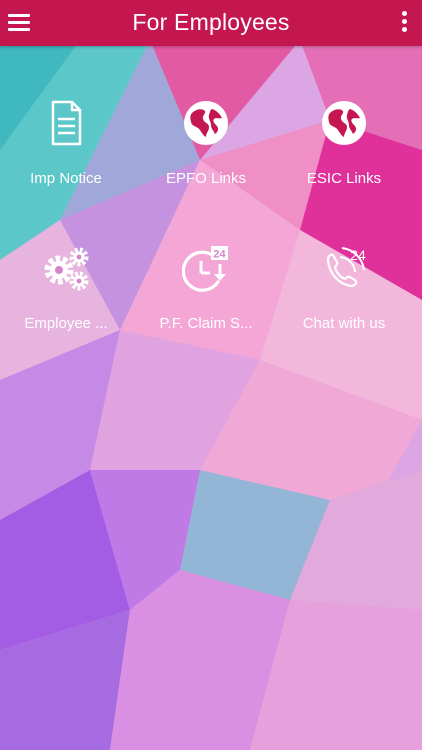 The image size is (422, 750). Describe the element at coordinates (404, 23) in the screenshot. I see `more-options-button` at that location.